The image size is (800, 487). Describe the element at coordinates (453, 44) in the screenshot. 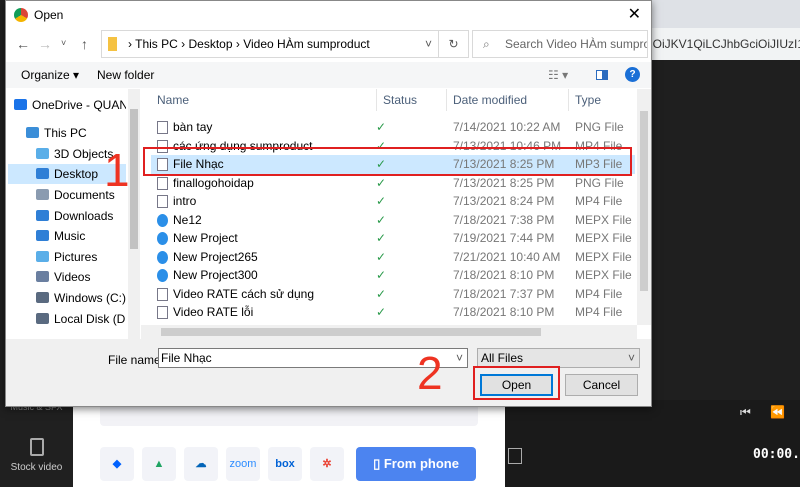

I see `refresh-icon: ↻` at that location.